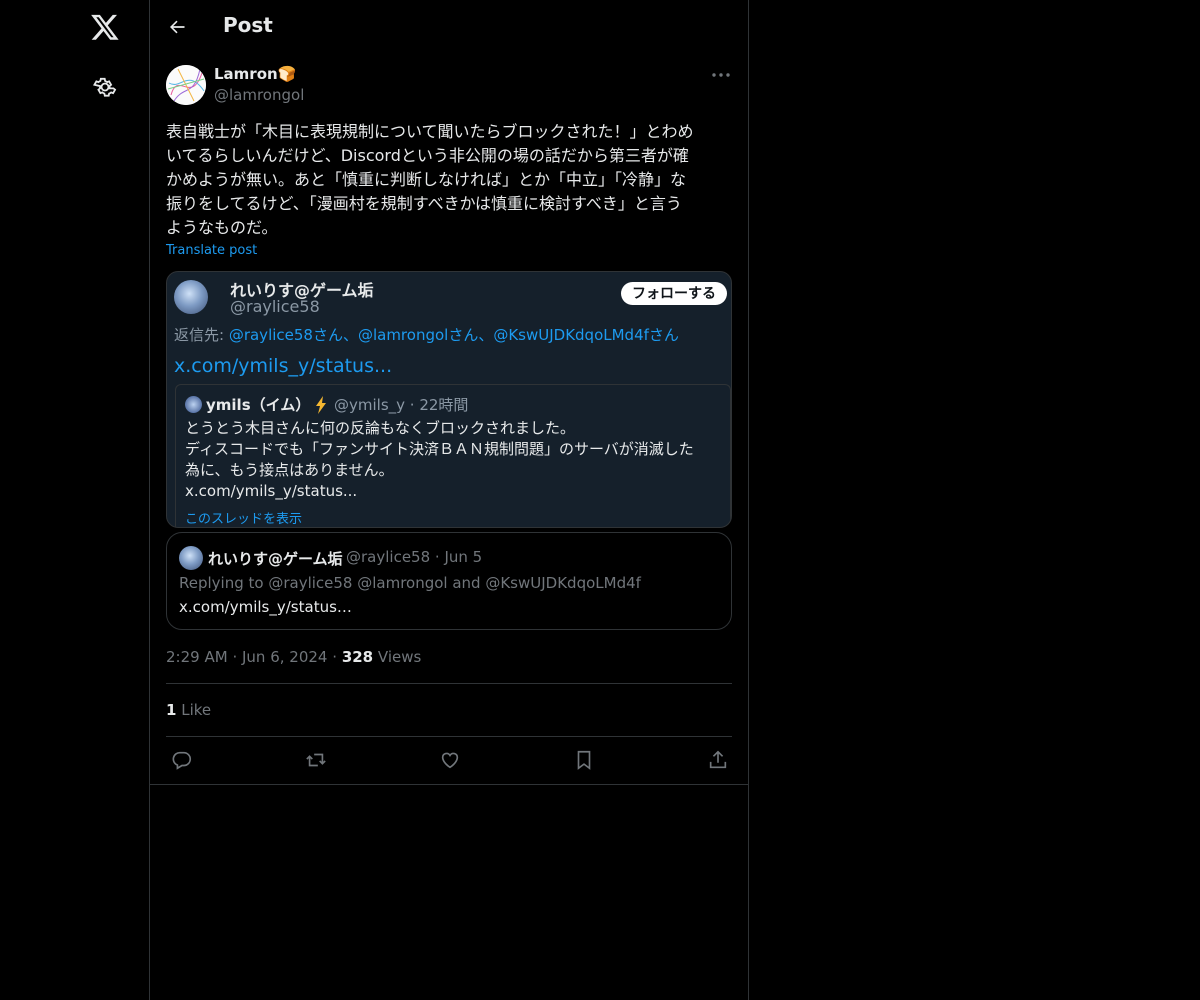  I want to click on share-icon, so click(718, 760).